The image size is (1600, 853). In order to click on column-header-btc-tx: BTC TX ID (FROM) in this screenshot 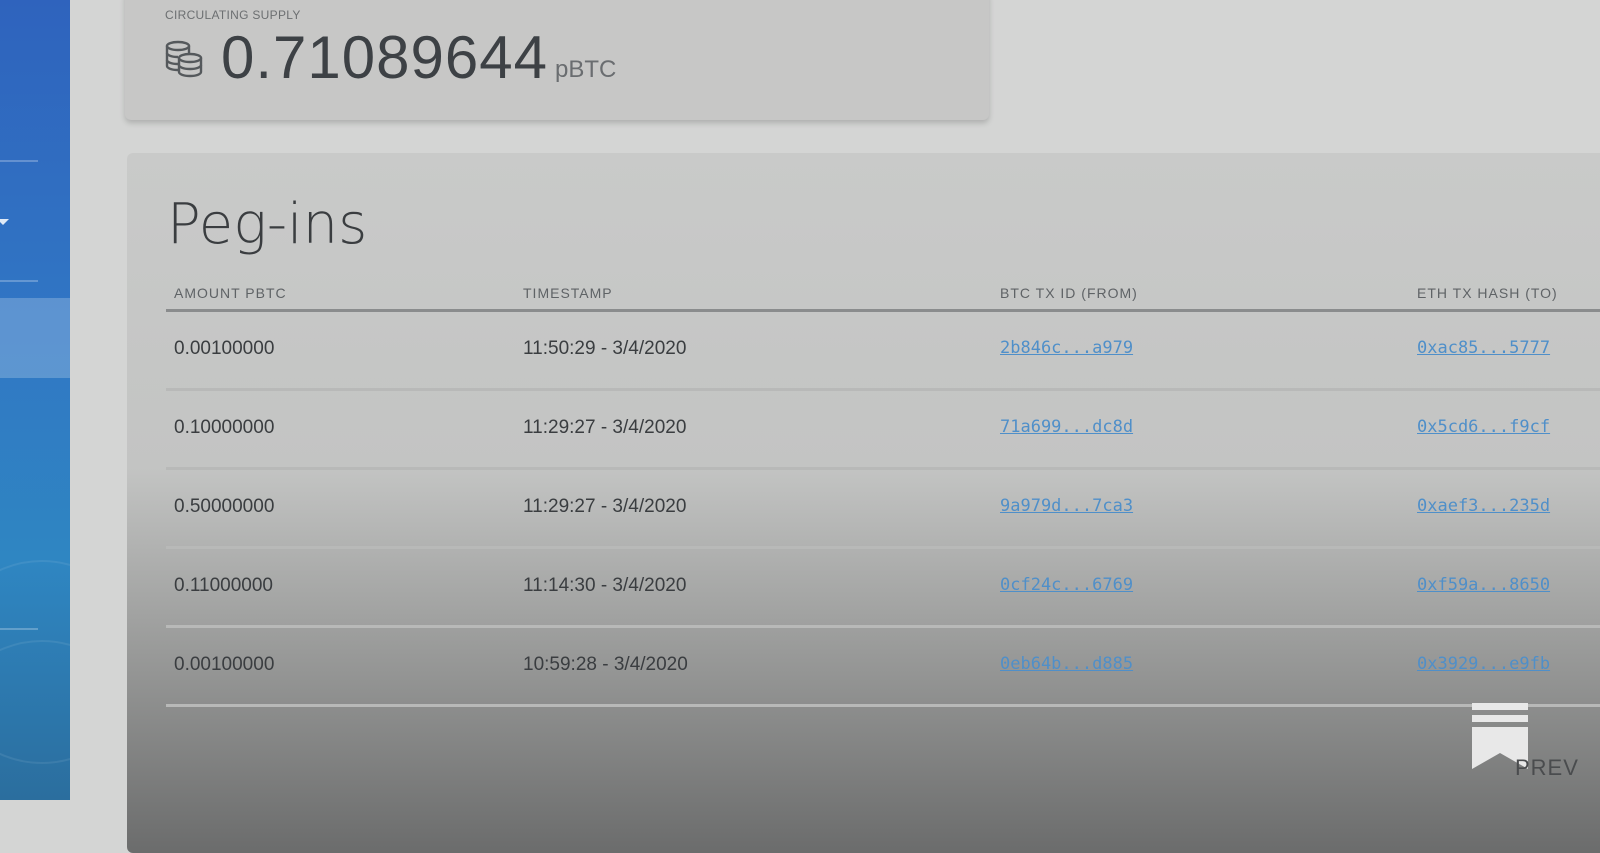, I will do `click(1069, 293)`.